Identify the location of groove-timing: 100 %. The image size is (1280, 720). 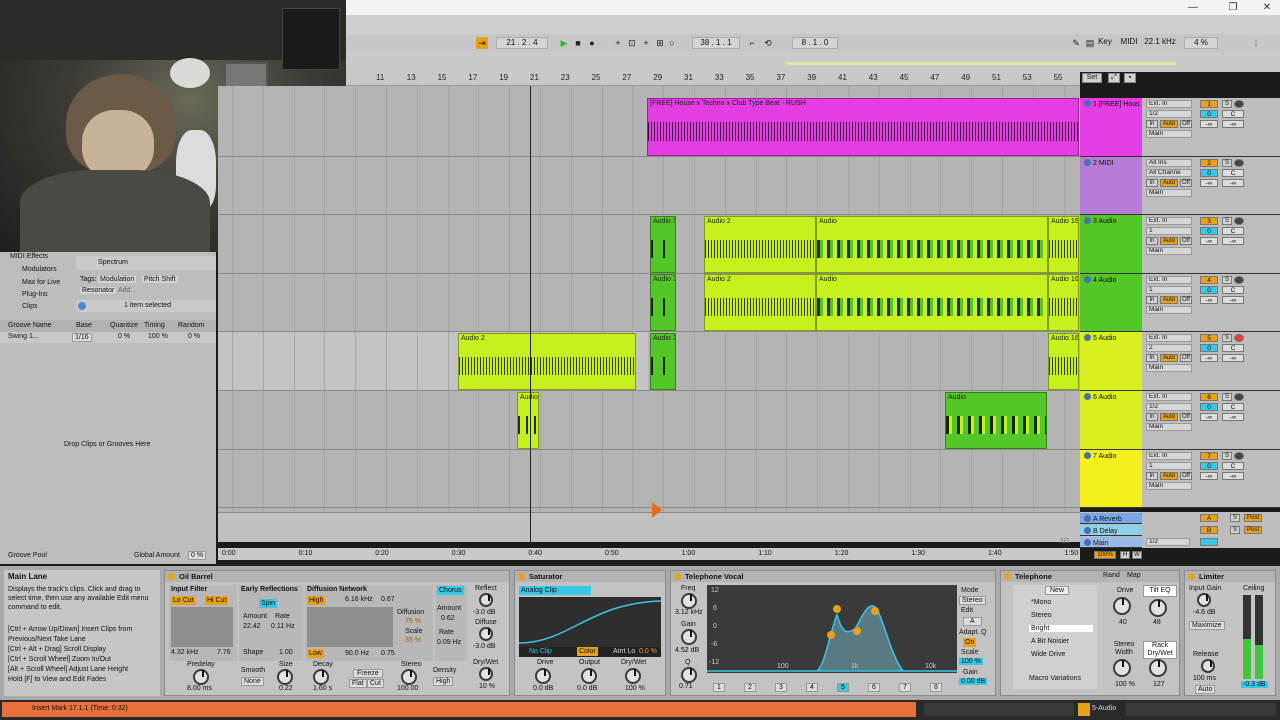
(158, 336).